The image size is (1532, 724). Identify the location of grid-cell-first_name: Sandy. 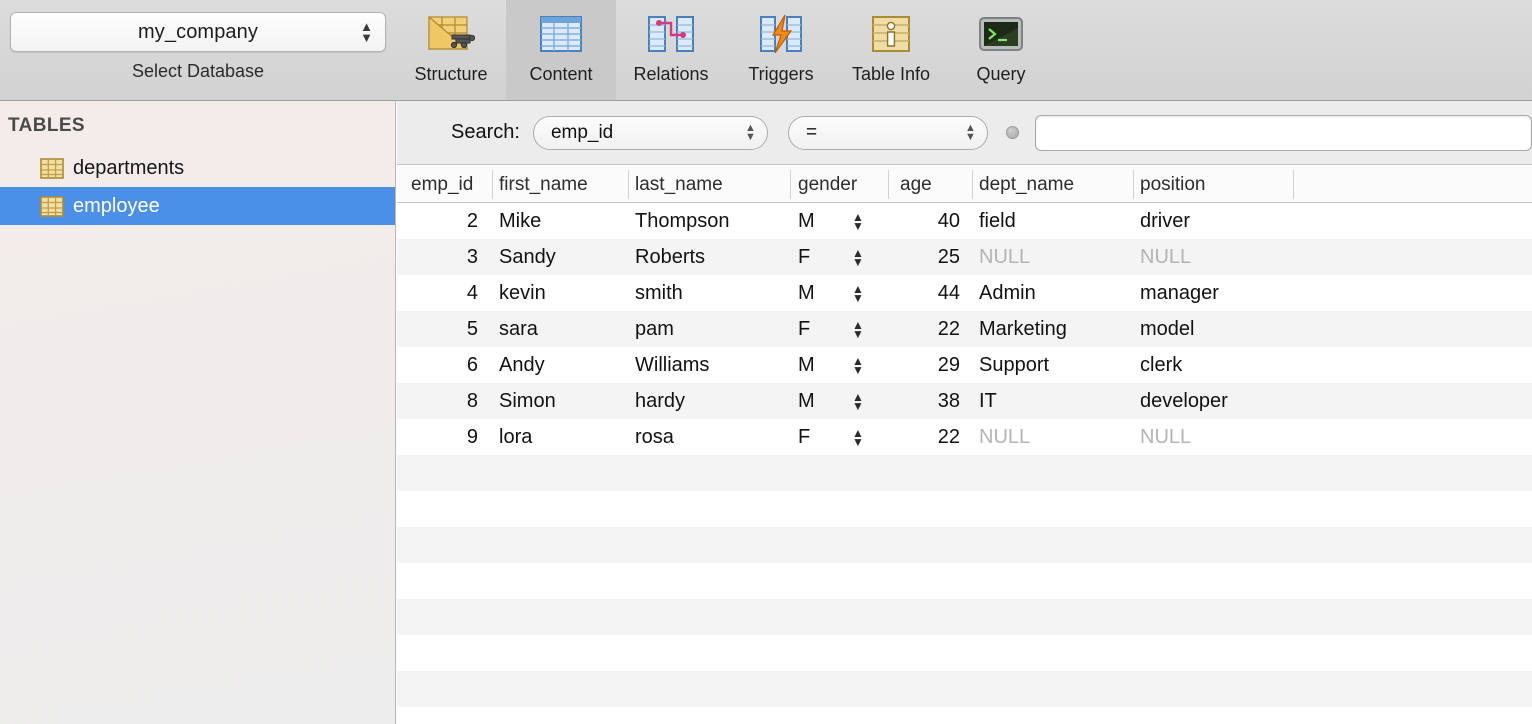
(560, 257).